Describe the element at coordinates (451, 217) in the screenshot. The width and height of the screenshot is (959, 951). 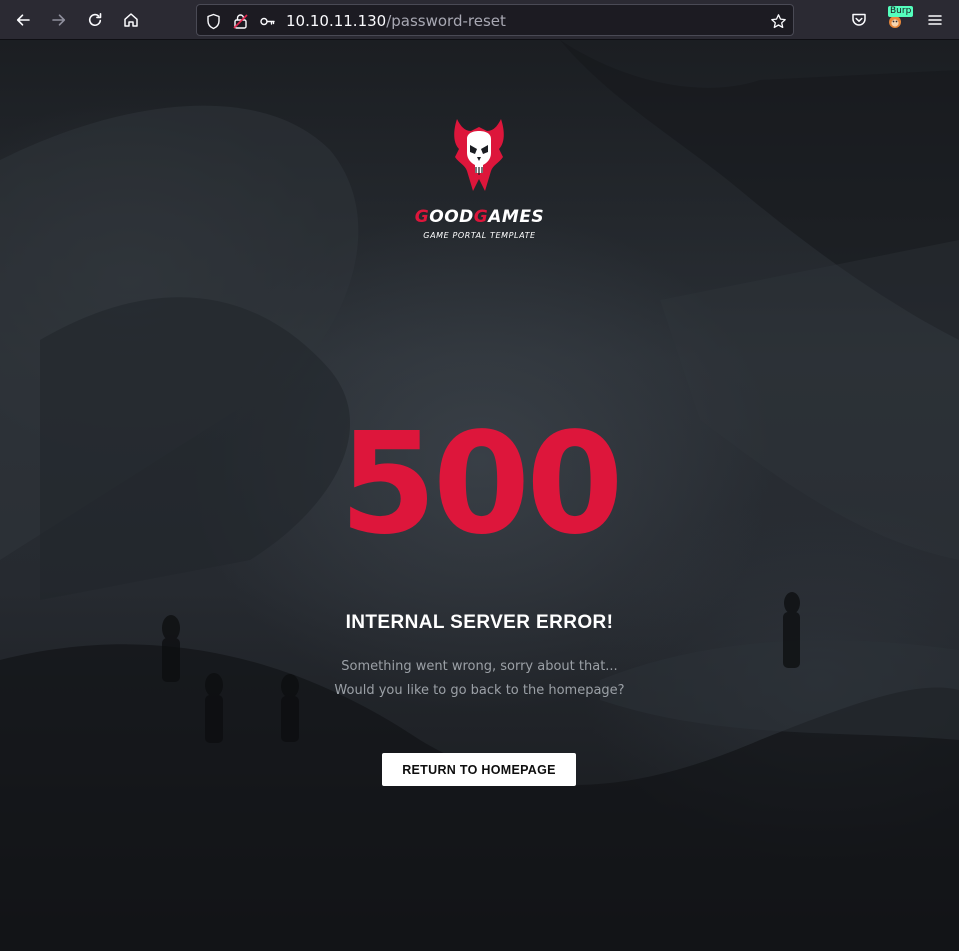
I see `logo-name-1: OOD` at that location.